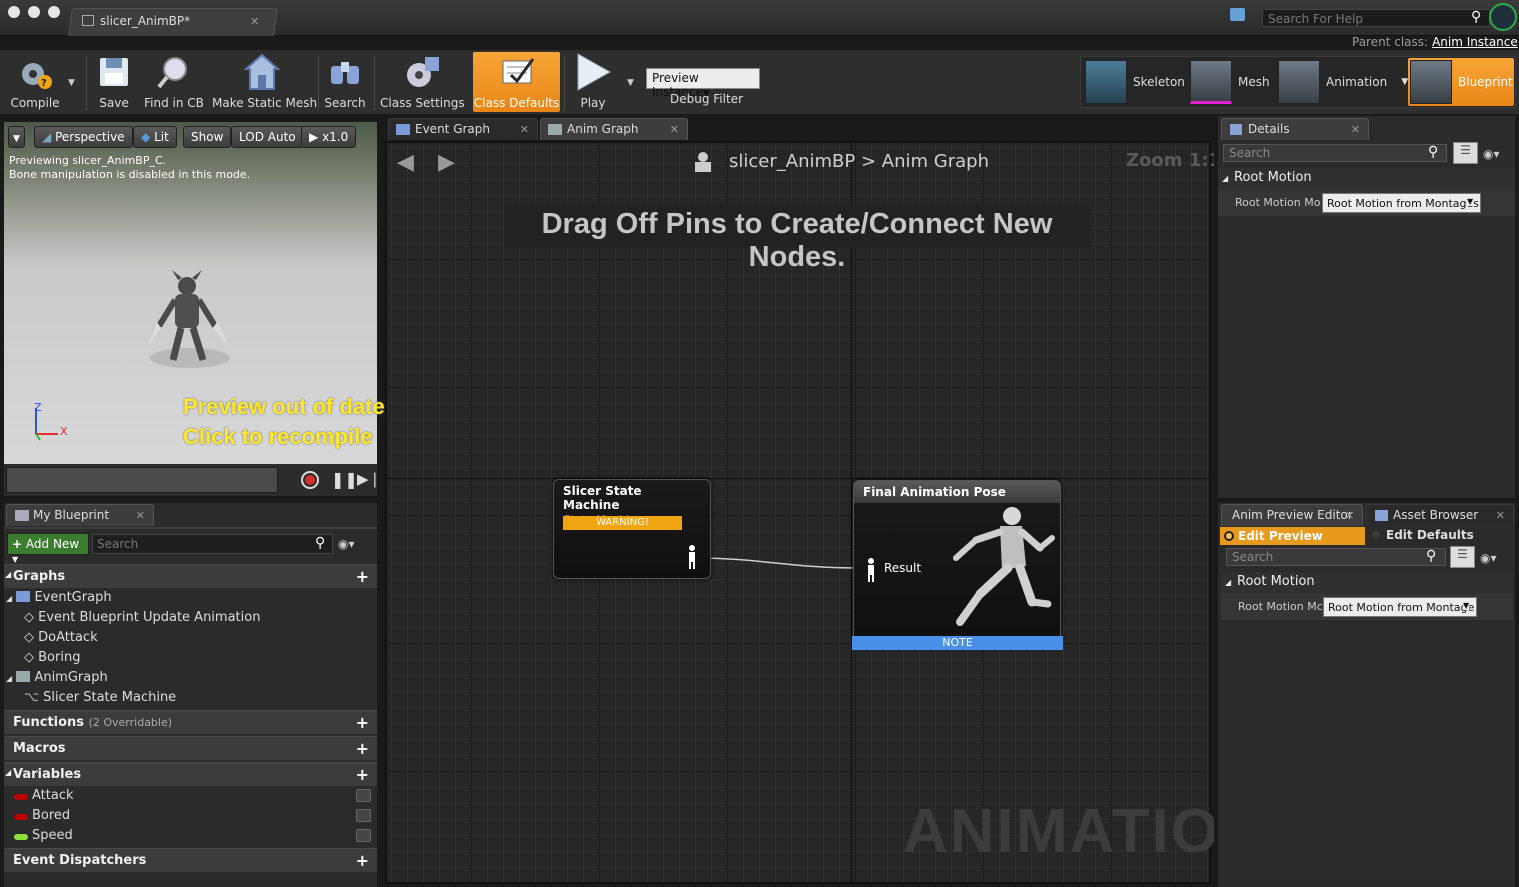 The height and width of the screenshot is (887, 1519). I want to click on graphs-header-label: Graphs, so click(39, 576).